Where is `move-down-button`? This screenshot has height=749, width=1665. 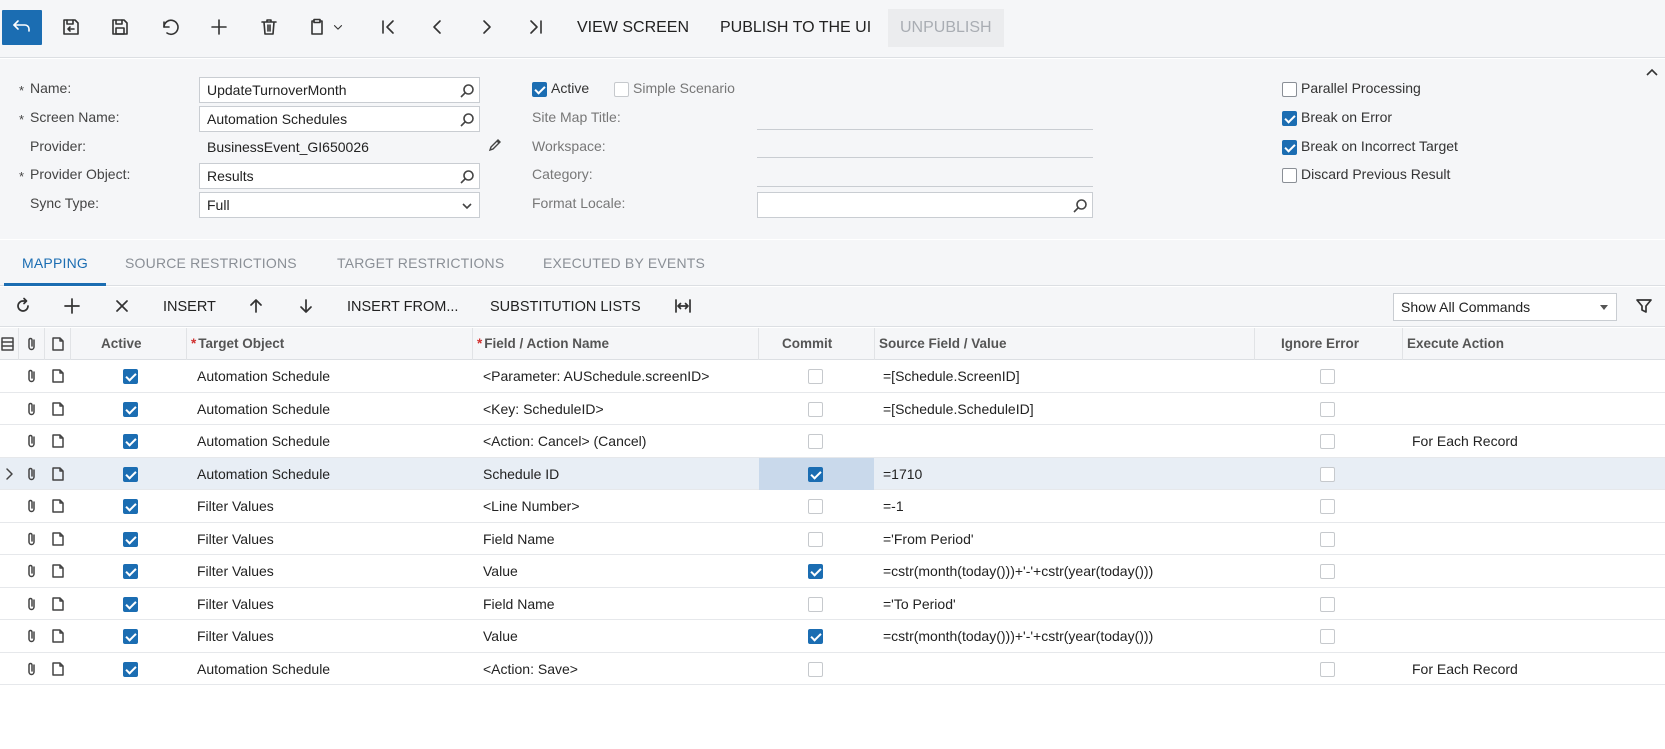
move-down-button is located at coordinates (306, 307).